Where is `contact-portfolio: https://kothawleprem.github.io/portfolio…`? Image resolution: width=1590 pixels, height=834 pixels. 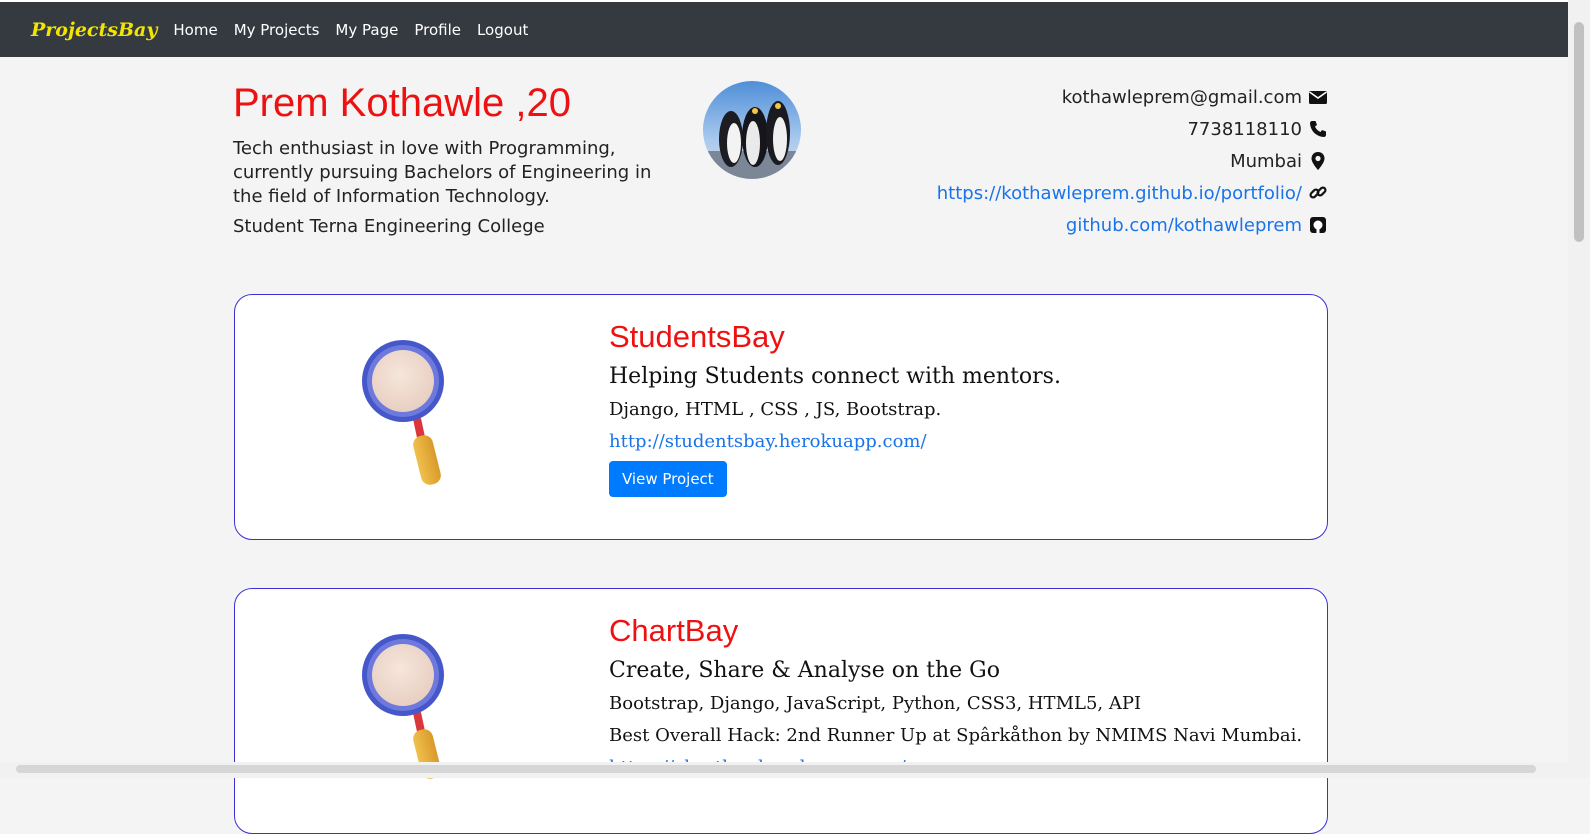 contact-portfolio: https://kothawleprem.github.io/portfolio… is located at coordinates (1132, 193).